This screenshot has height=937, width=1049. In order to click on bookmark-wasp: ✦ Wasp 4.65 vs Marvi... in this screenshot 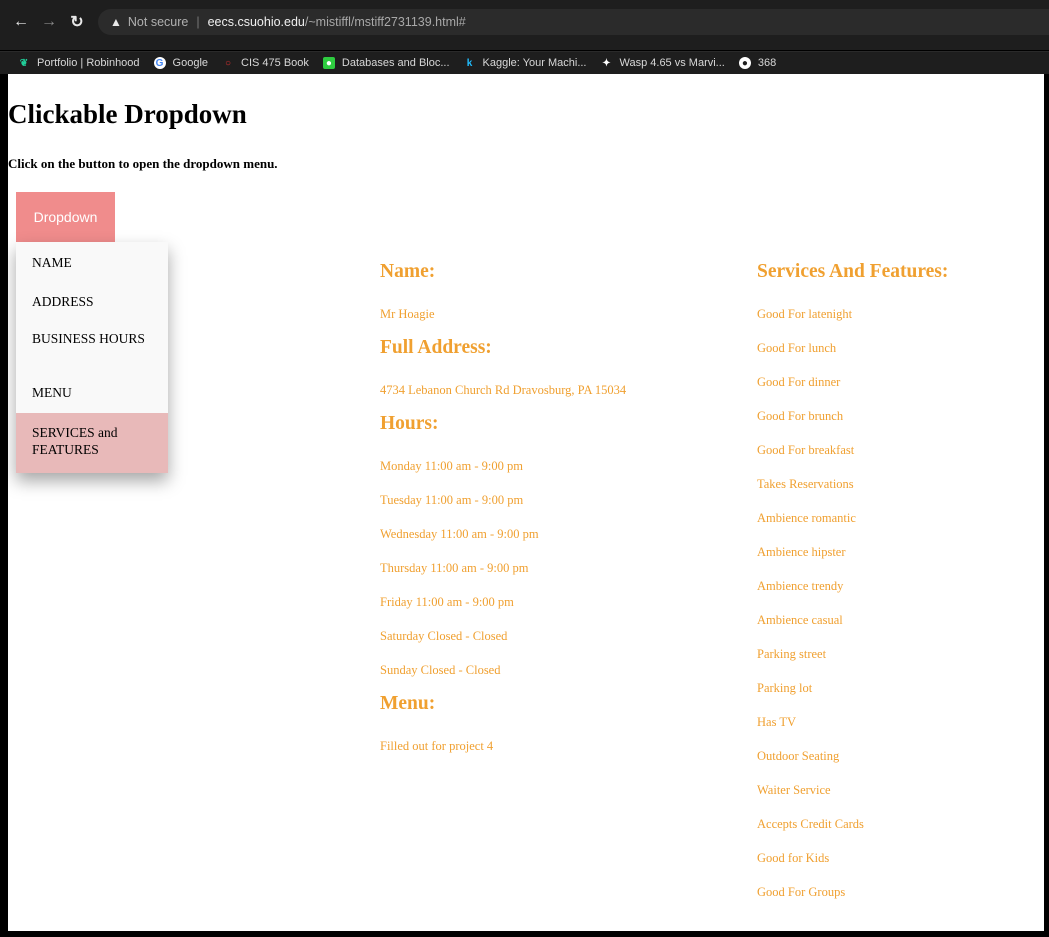, I will do `click(663, 63)`.